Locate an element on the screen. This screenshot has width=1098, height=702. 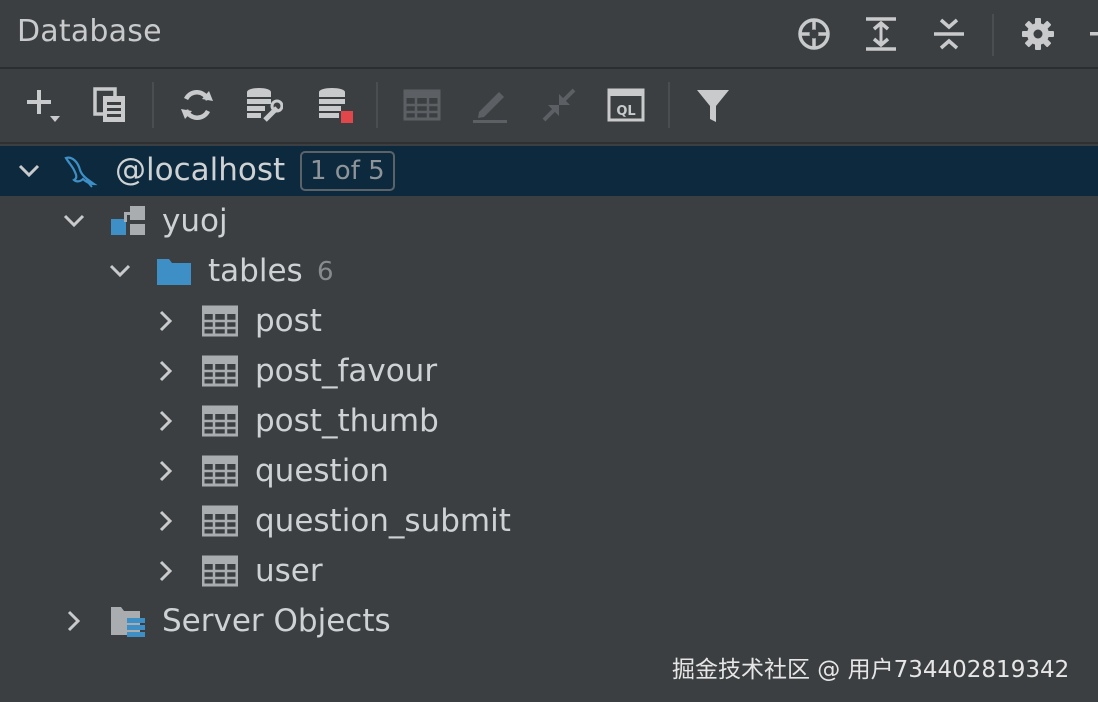
data-source-properties-icon is located at coordinates (264, 105).